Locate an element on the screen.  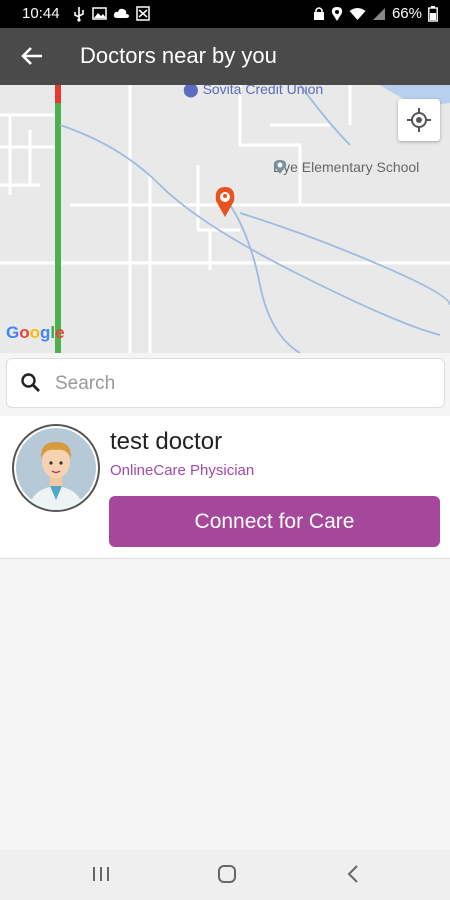
wifi-icon is located at coordinates (357, 13).